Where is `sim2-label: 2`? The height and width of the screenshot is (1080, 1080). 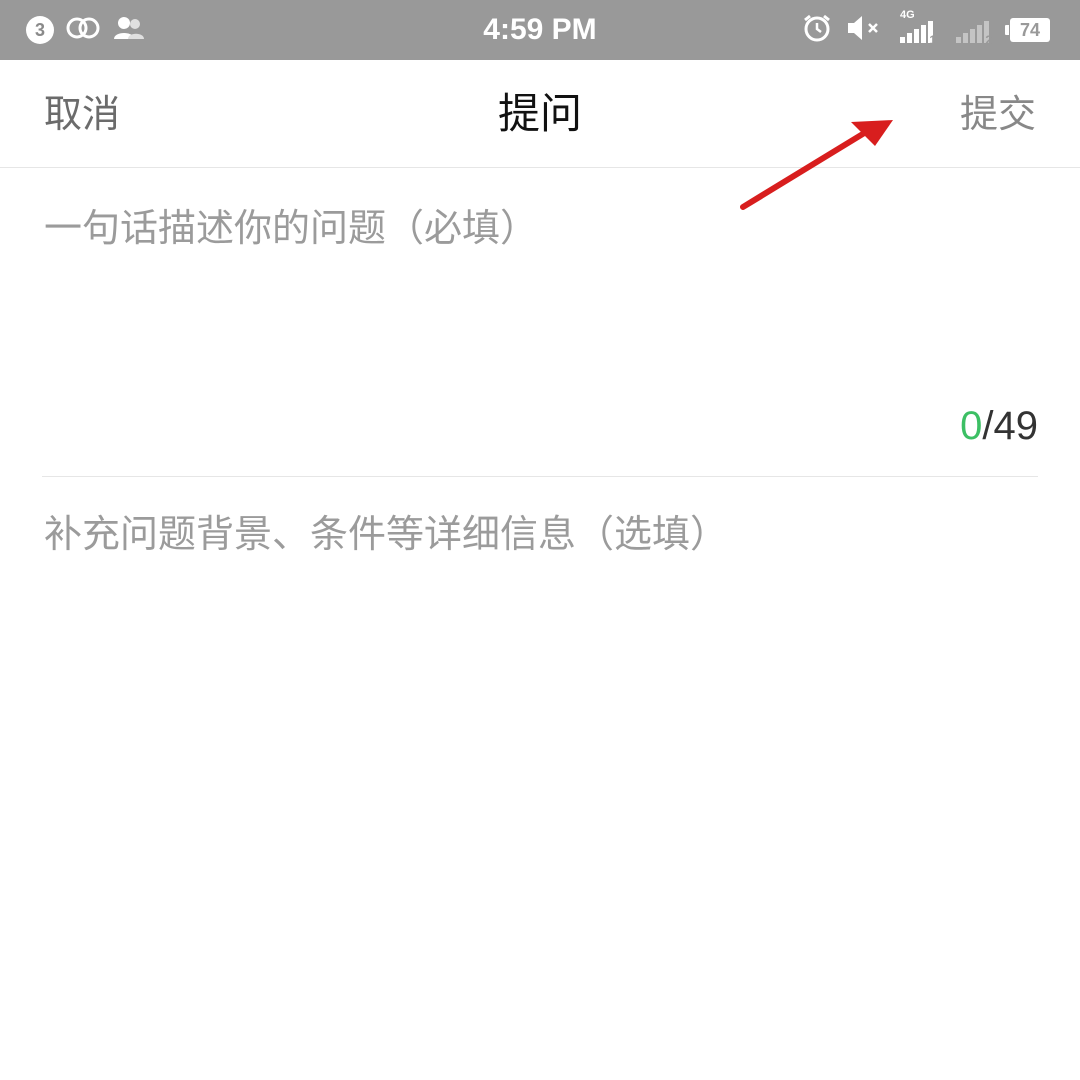 sim2-label: 2 is located at coordinates (988, 40).